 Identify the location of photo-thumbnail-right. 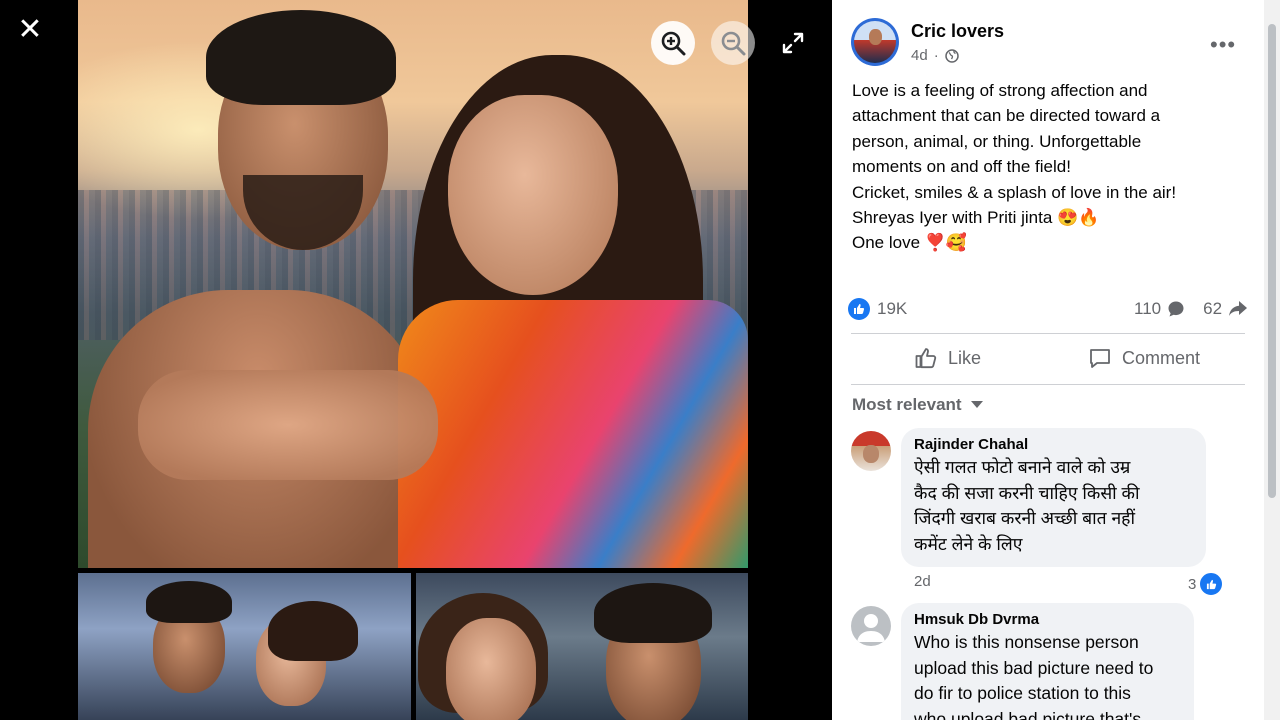
(582, 646).